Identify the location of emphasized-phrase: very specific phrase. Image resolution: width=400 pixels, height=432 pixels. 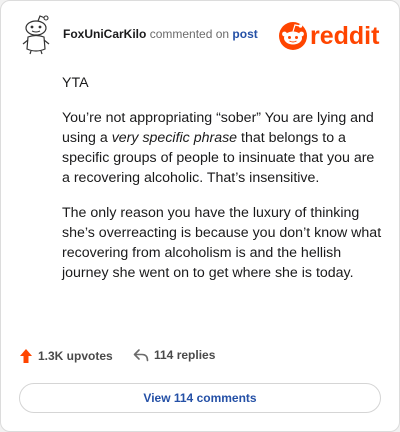
(174, 138).